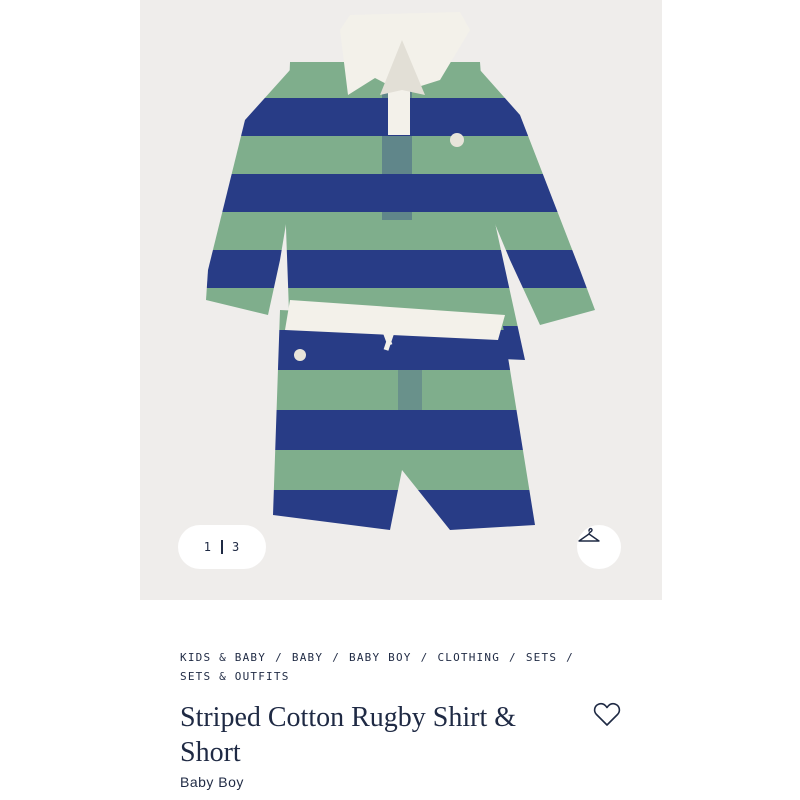 This screenshot has height=800, width=800. Describe the element at coordinates (223, 657) in the screenshot. I see `breadcrumb-kids-baby: KIDS & BABY` at that location.